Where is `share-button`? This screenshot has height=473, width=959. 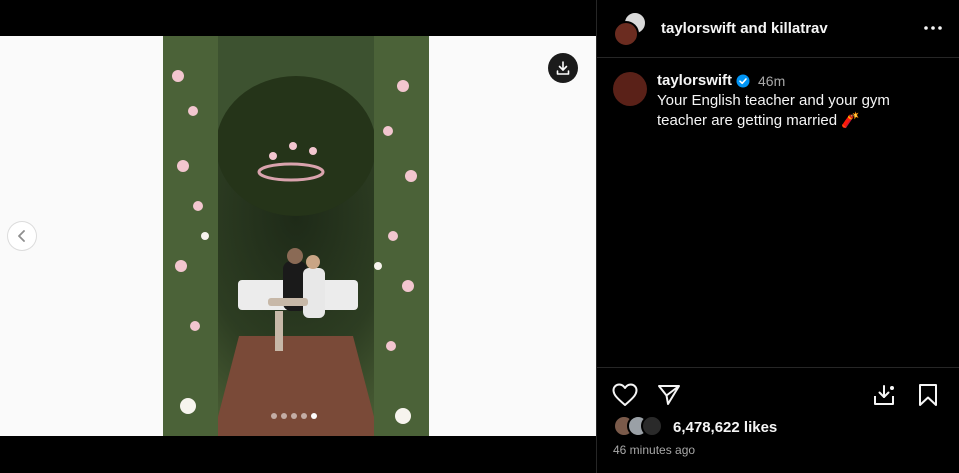 share-button is located at coordinates (669, 395).